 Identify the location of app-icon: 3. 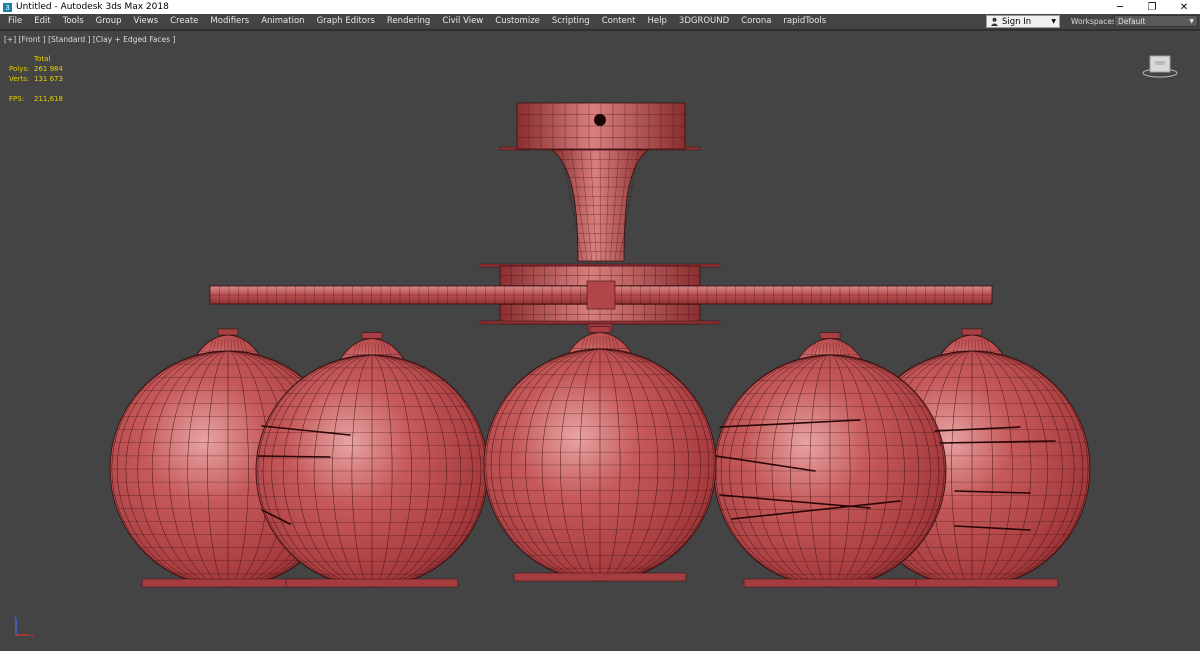
(7, 7).